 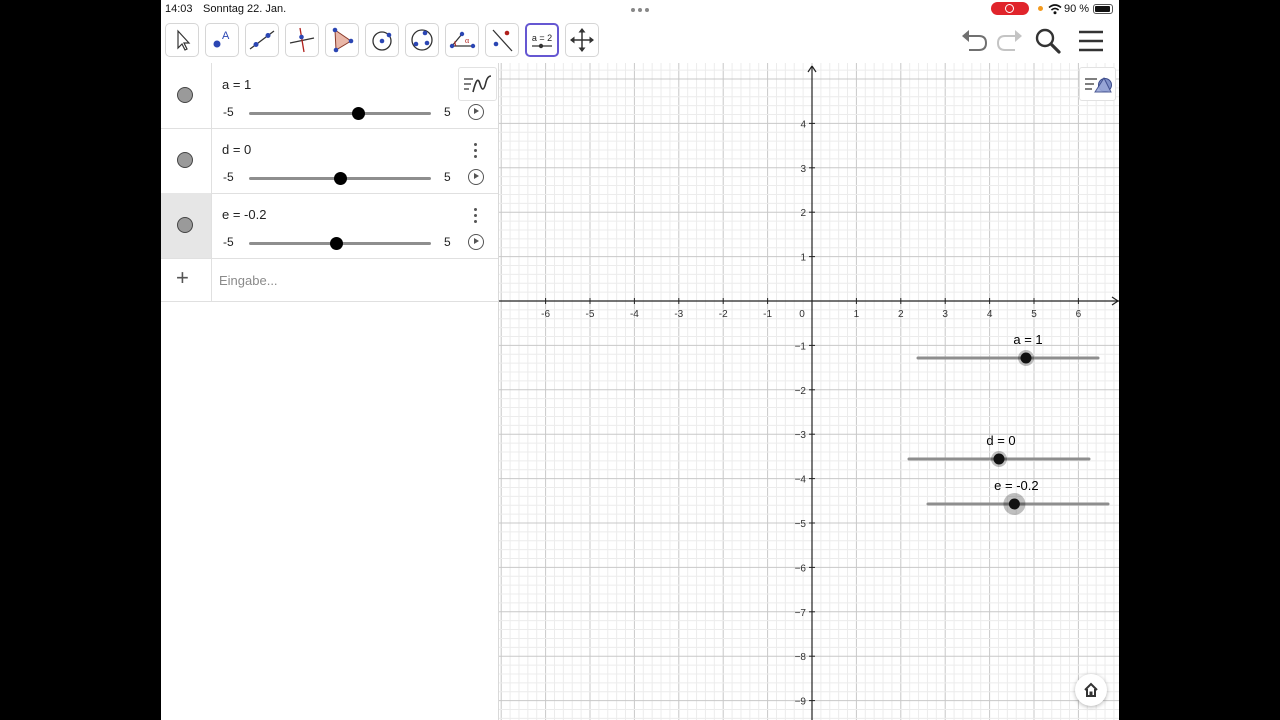 I want to click on multitasking-dots-icon, so click(x=640, y=10).